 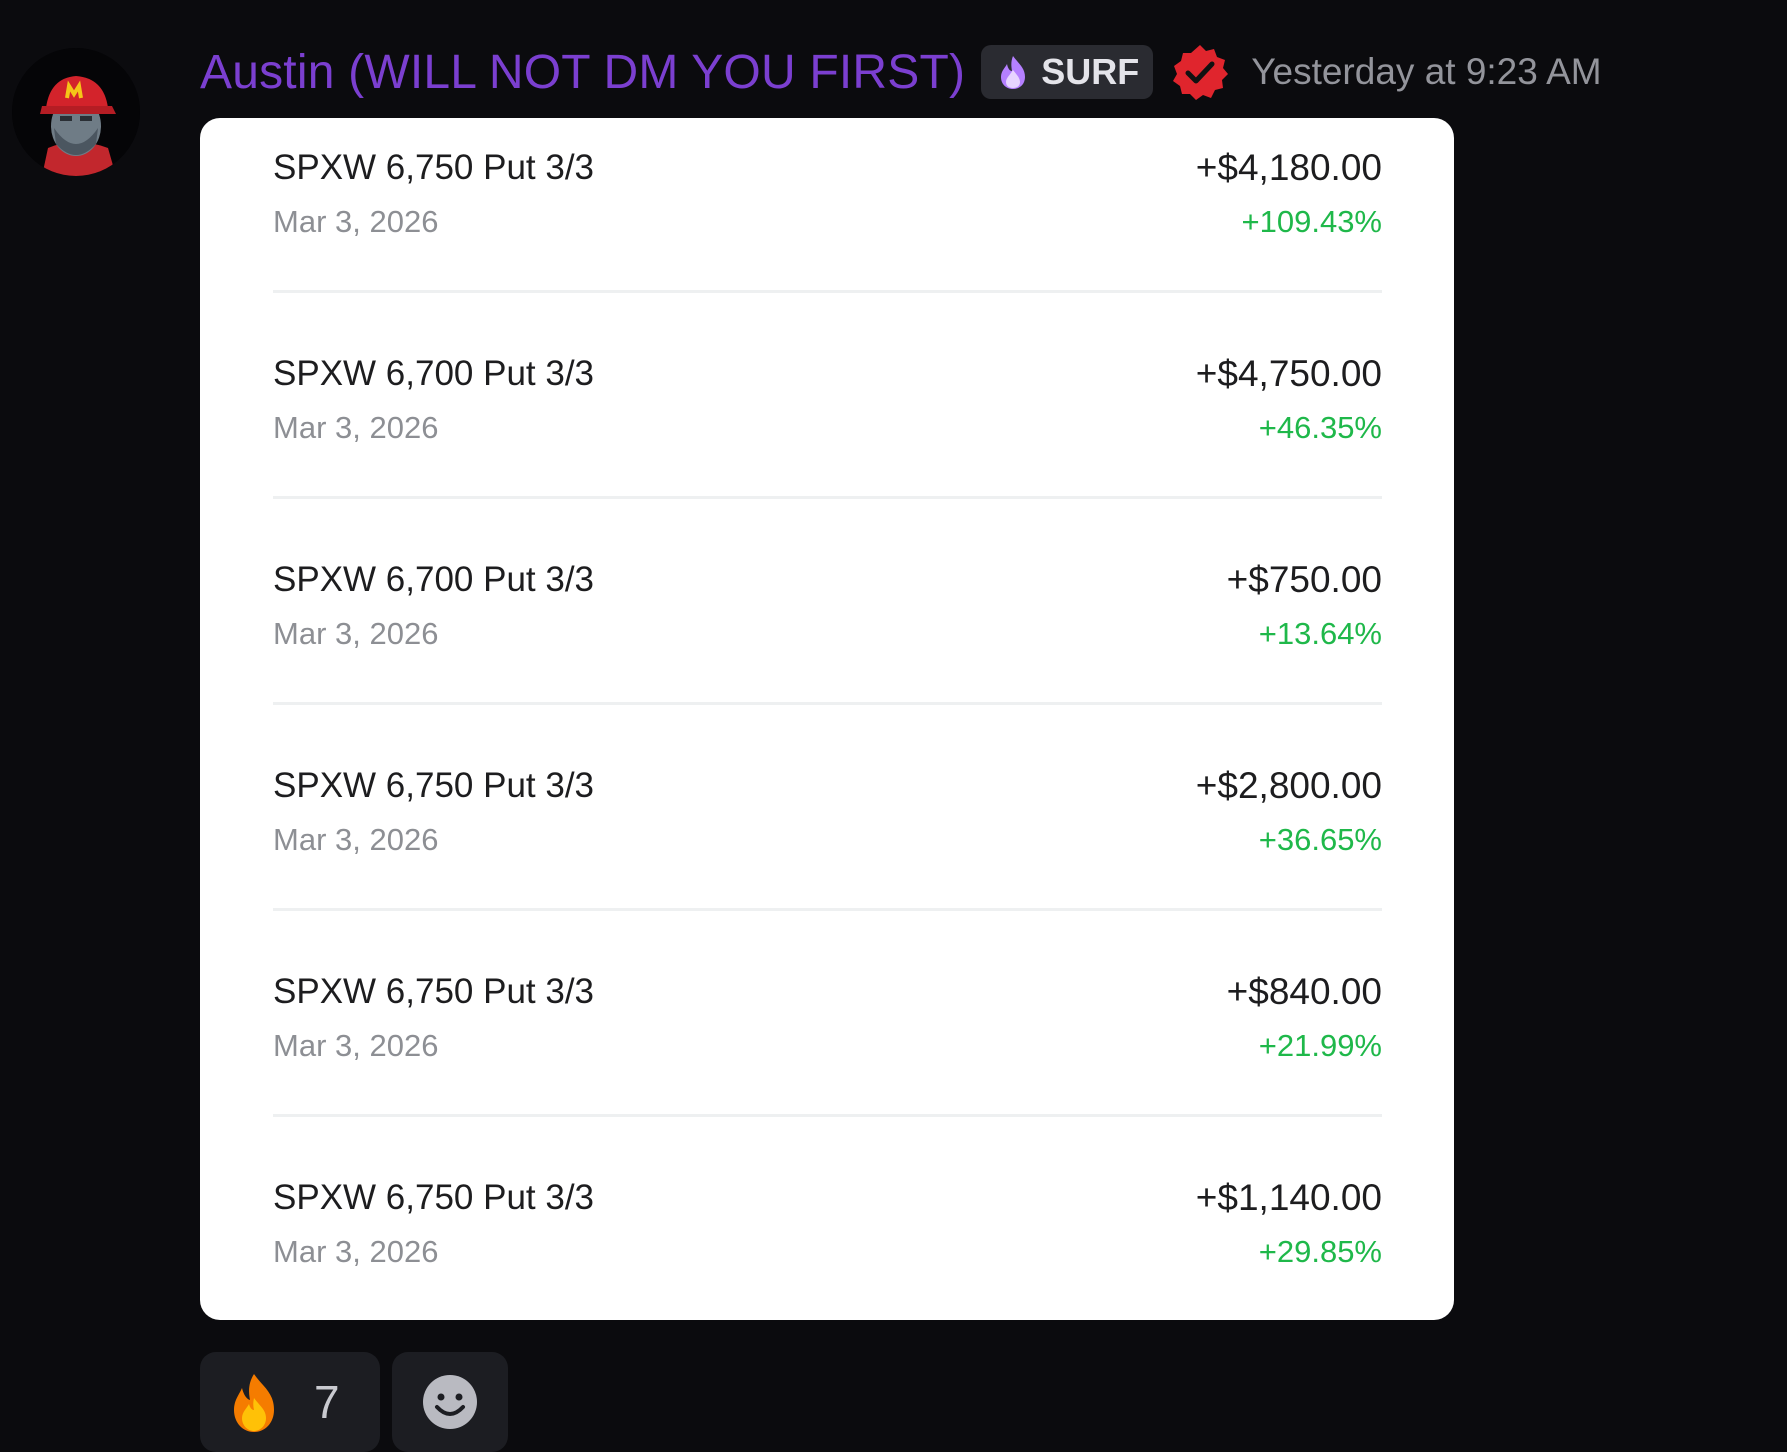 I want to click on reaction-count: 7, so click(x=327, y=1402).